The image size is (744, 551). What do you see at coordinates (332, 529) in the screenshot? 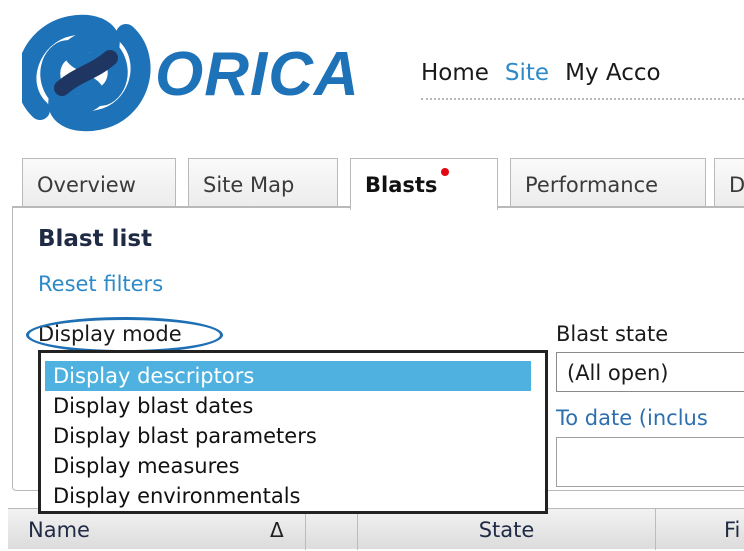
I see `column-blank-header` at bounding box center [332, 529].